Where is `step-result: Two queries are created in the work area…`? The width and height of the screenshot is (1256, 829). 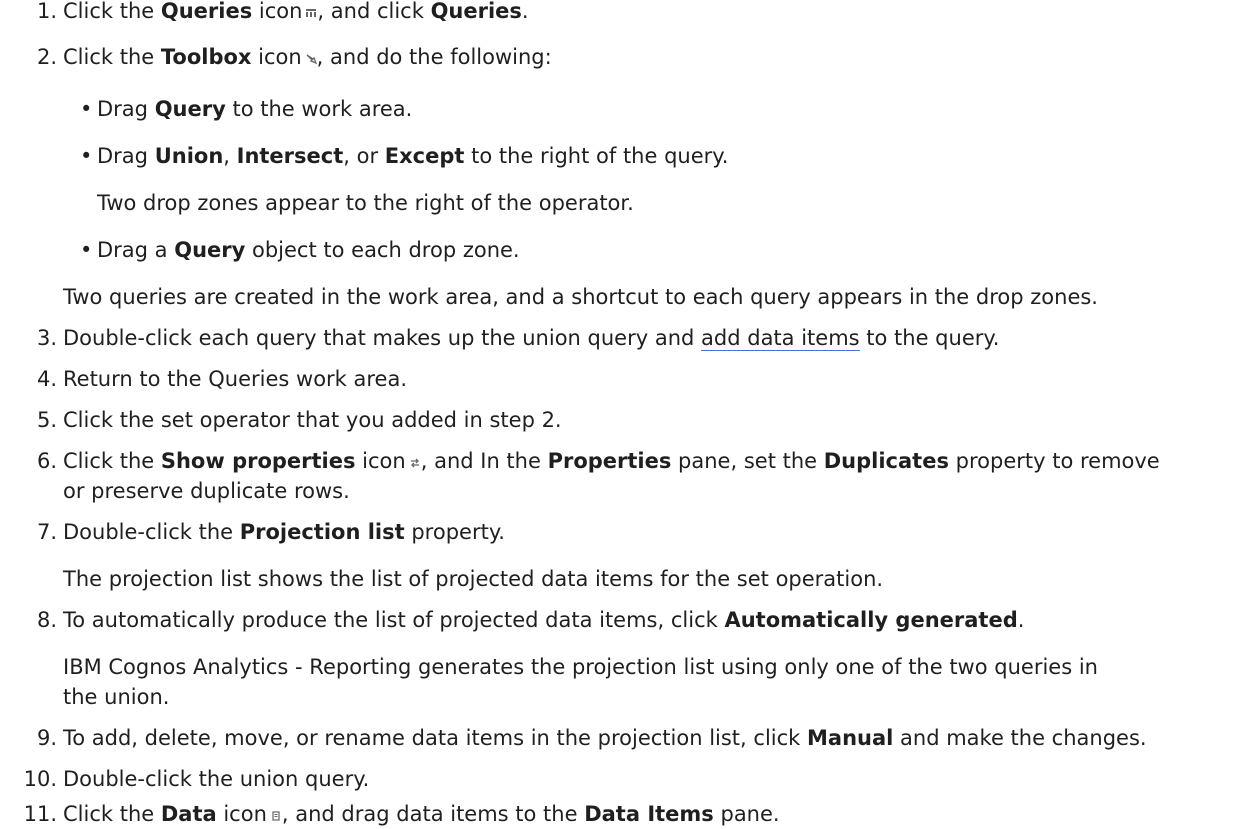 step-result: Two queries are created in the work area… is located at coordinates (580, 297).